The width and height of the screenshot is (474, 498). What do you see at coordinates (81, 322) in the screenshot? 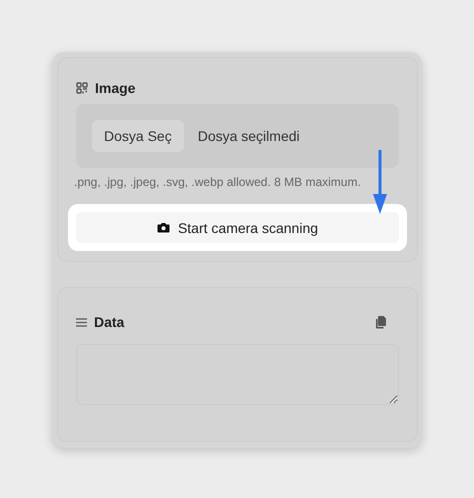
I see `menu-icon` at bounding box center [81, 322].